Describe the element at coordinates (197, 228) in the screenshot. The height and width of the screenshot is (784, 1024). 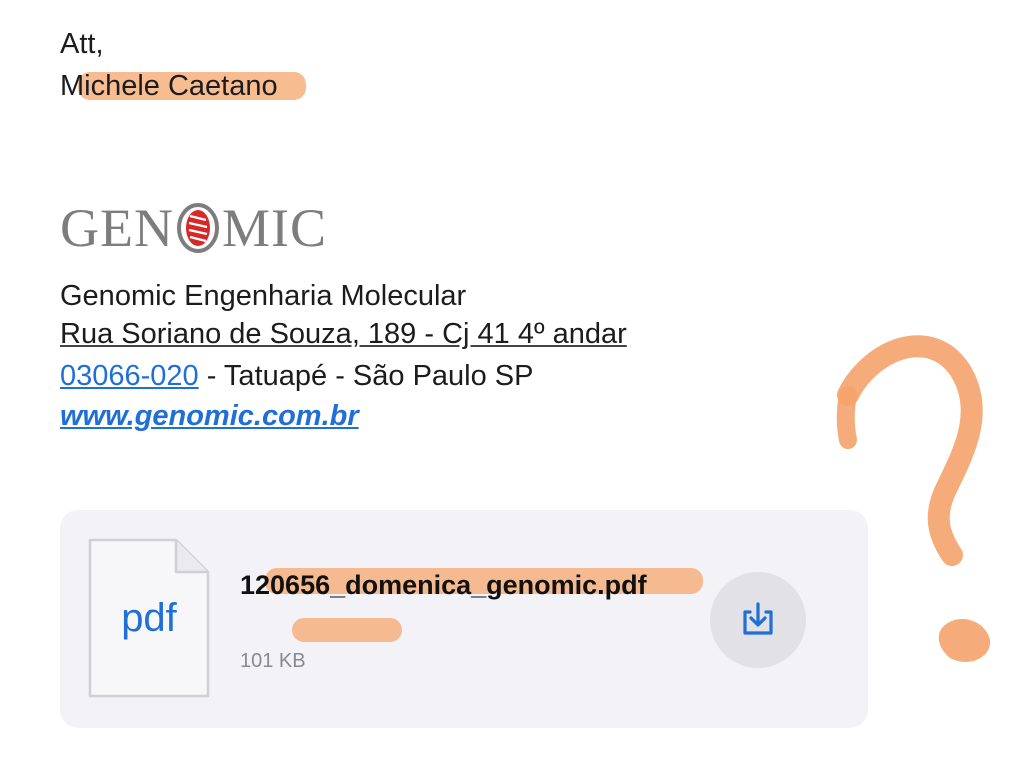
I see `dna-mark-icon` at that location.